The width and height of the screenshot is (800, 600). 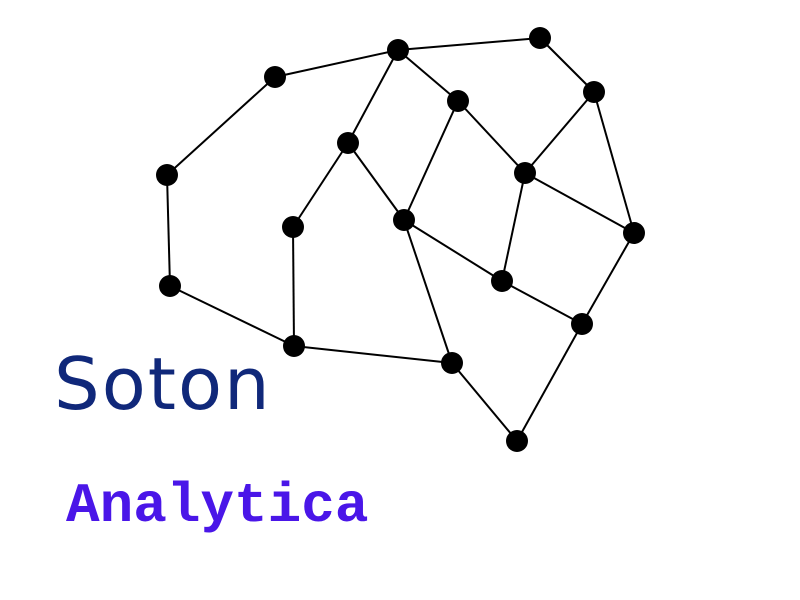 What do you see at coordinates (163, 384) in the screenshot?
I see `logo-wordmark-soton: Soton` at bounding box center [163, 384].